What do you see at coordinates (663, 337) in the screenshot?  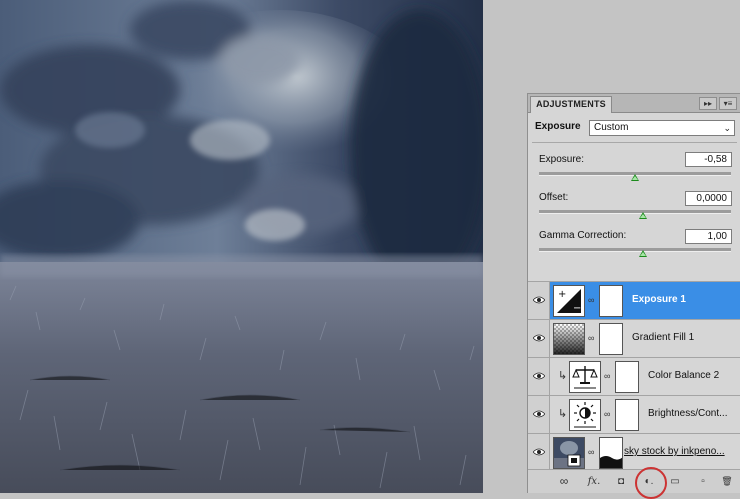 I see `layer-name: Gradient Fill 1` at bounding box center [663, 337].